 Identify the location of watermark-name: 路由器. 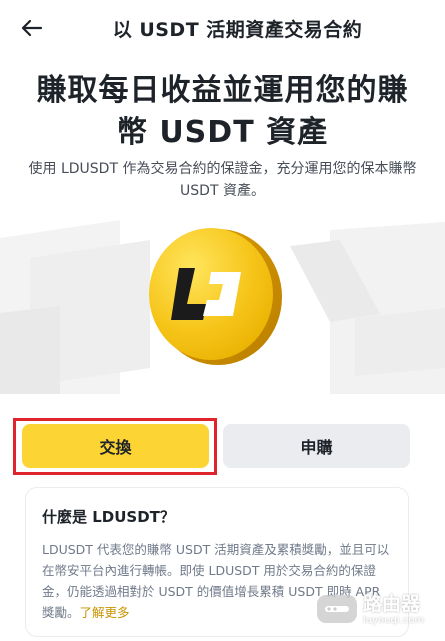
(392, 603).